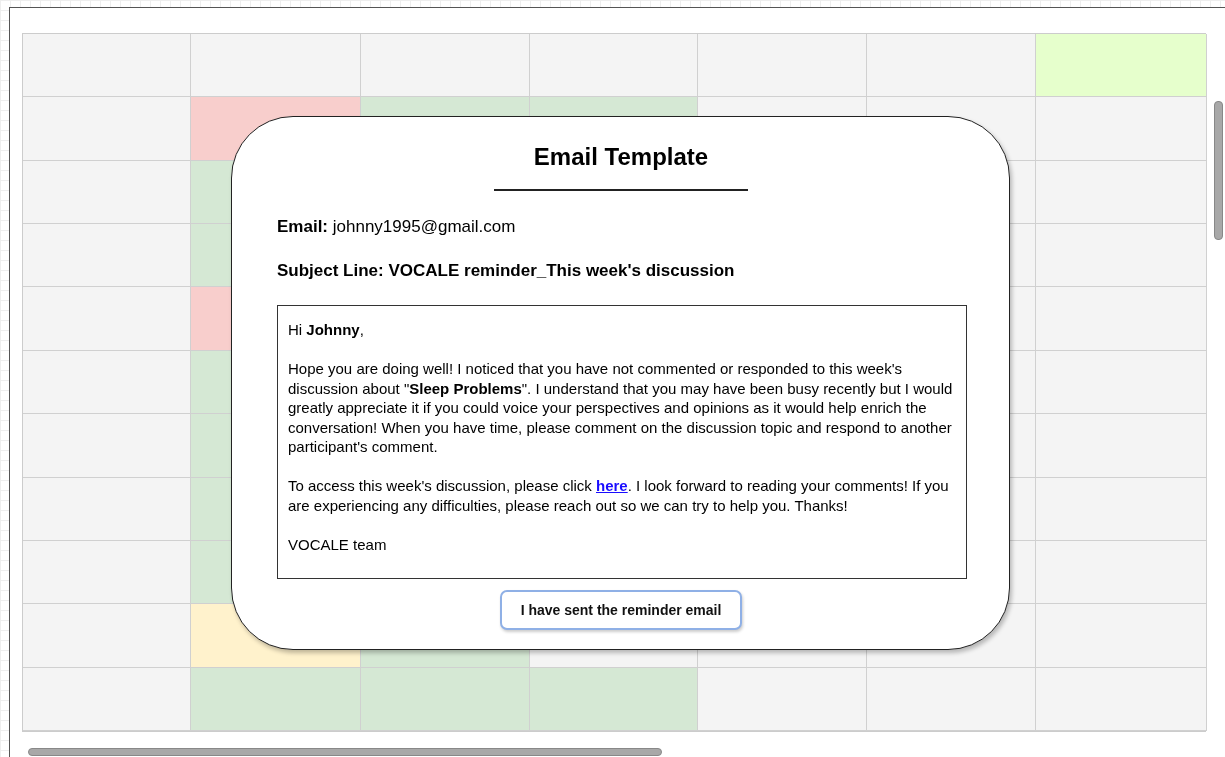  I want to click on greeting-text: Hi Johnny,, so click(326, 330).